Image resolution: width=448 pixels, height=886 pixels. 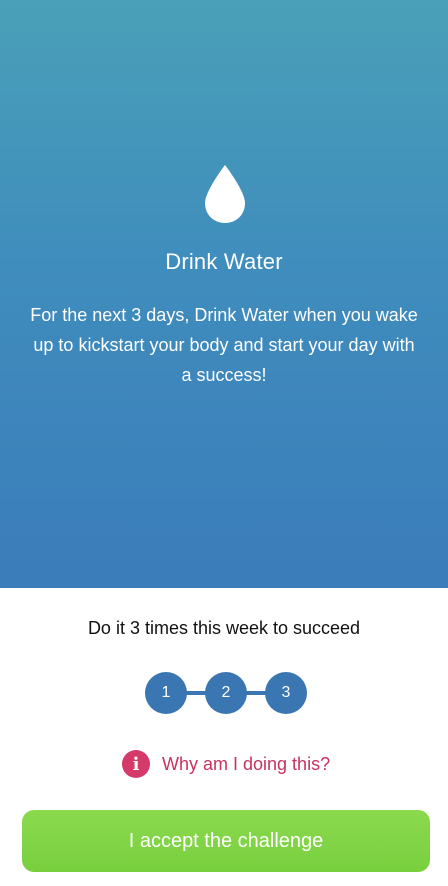 I want to click on why-label: Why am I doing this?, so click(x=246, y=763).